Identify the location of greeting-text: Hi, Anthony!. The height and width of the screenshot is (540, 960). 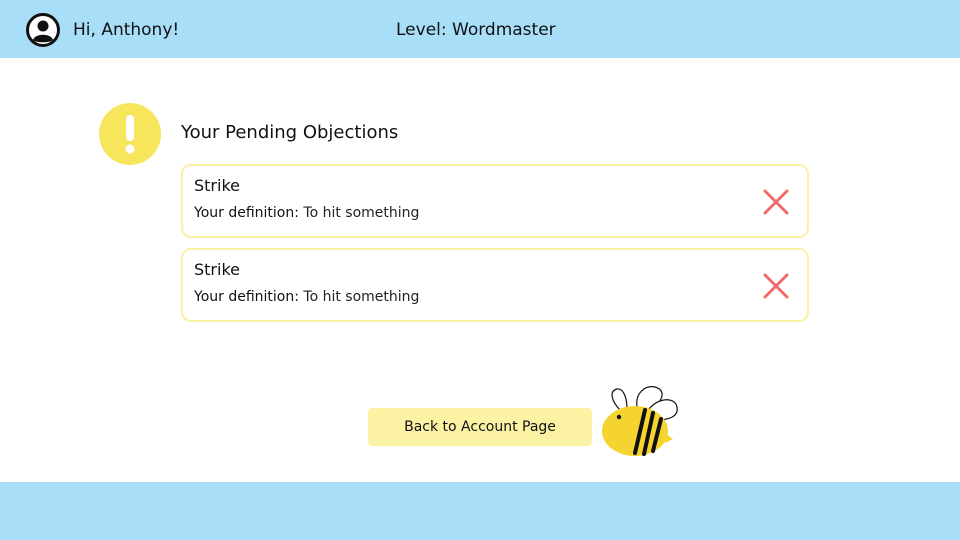
(126, 30).